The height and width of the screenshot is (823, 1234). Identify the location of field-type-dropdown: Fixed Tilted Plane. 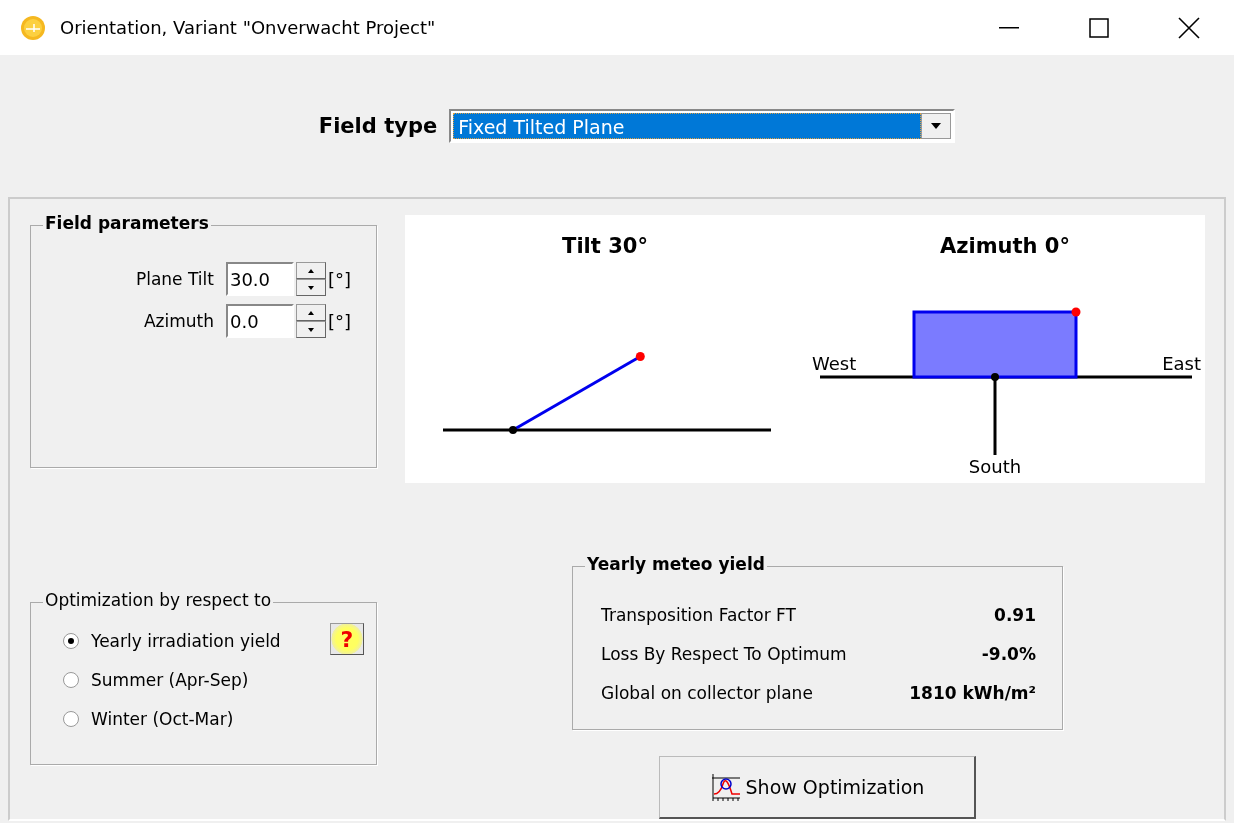
(702, 126).